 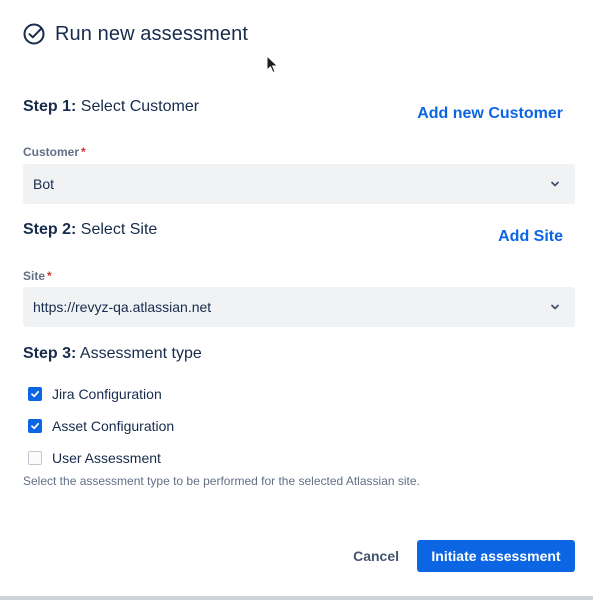 I want to click on step1-heading: Step 1: Select Customer, so click(x=111, y=107).